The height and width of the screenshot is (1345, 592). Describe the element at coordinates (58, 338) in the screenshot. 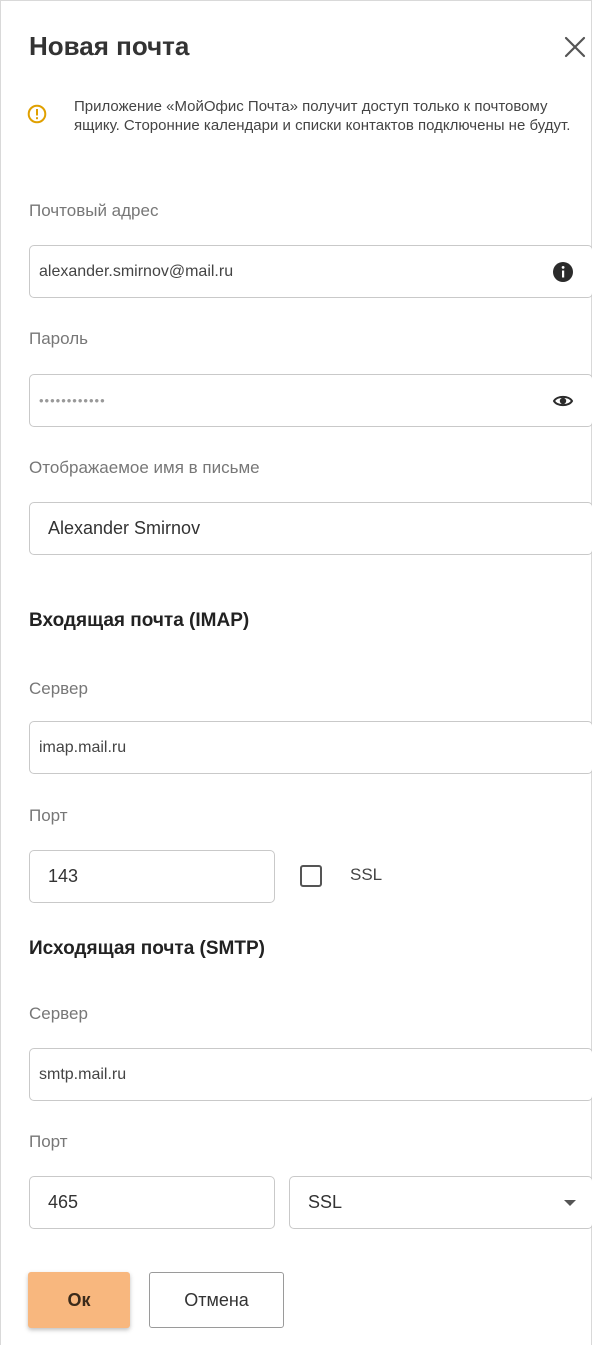

I see `password-label: Пароль` at that location.